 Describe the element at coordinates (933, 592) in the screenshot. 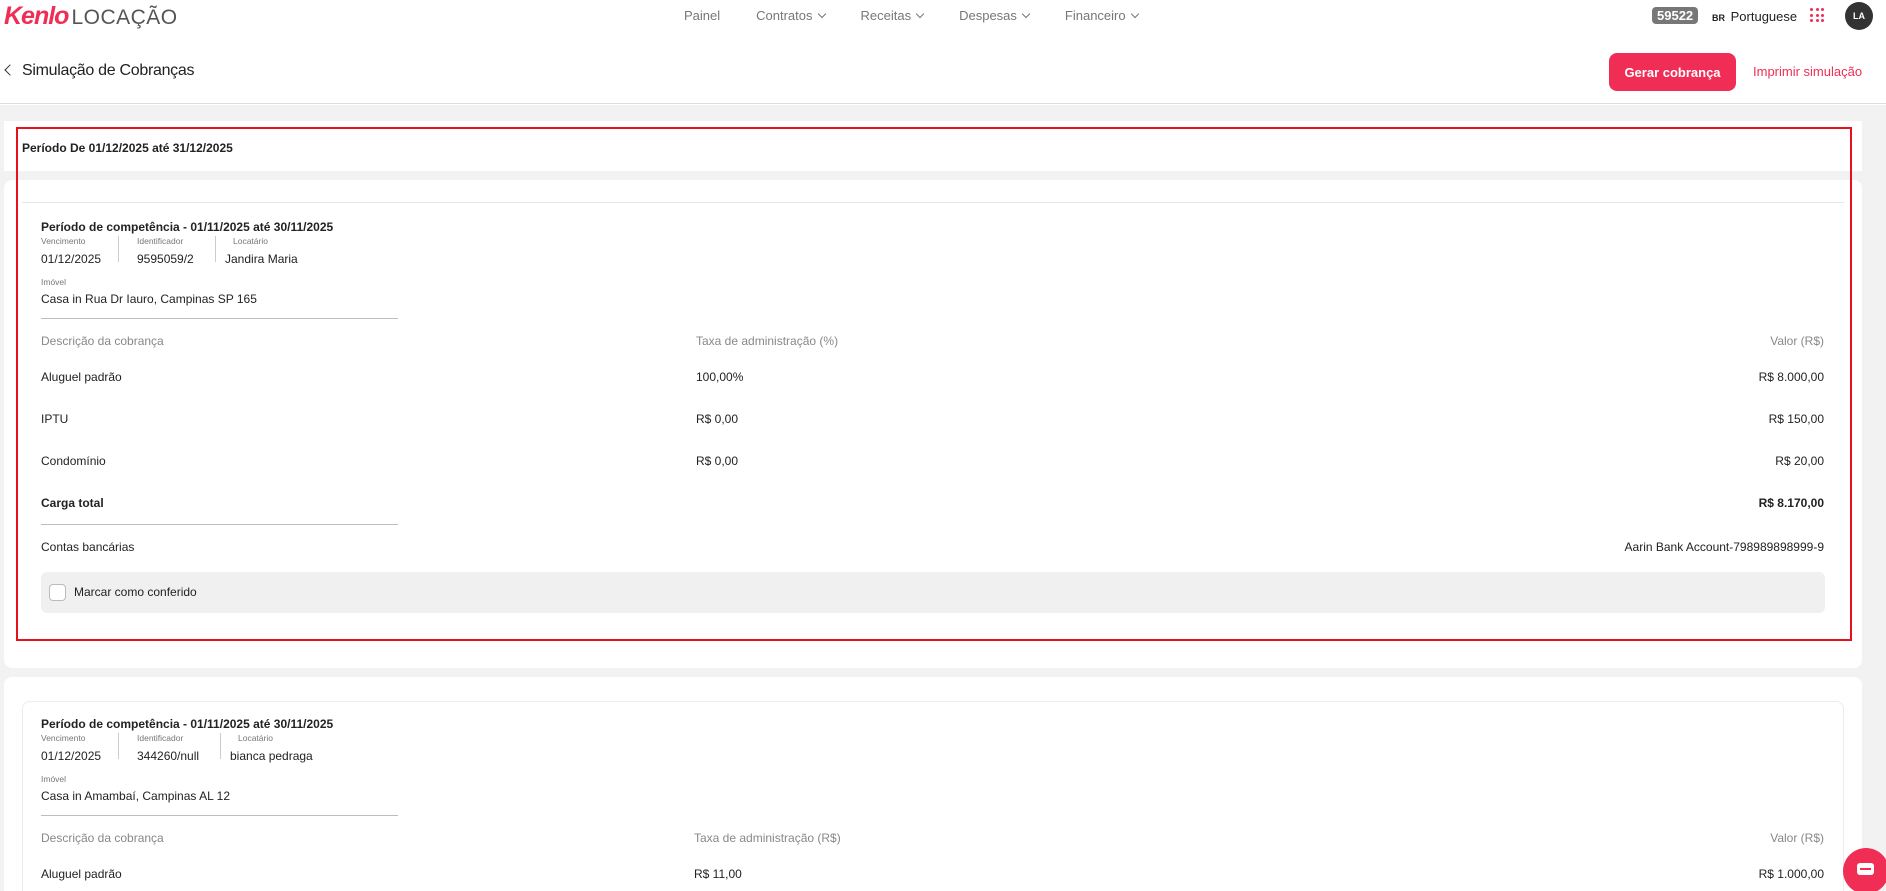

I see `mark-checked-row: Marcar como conferido` at that location.